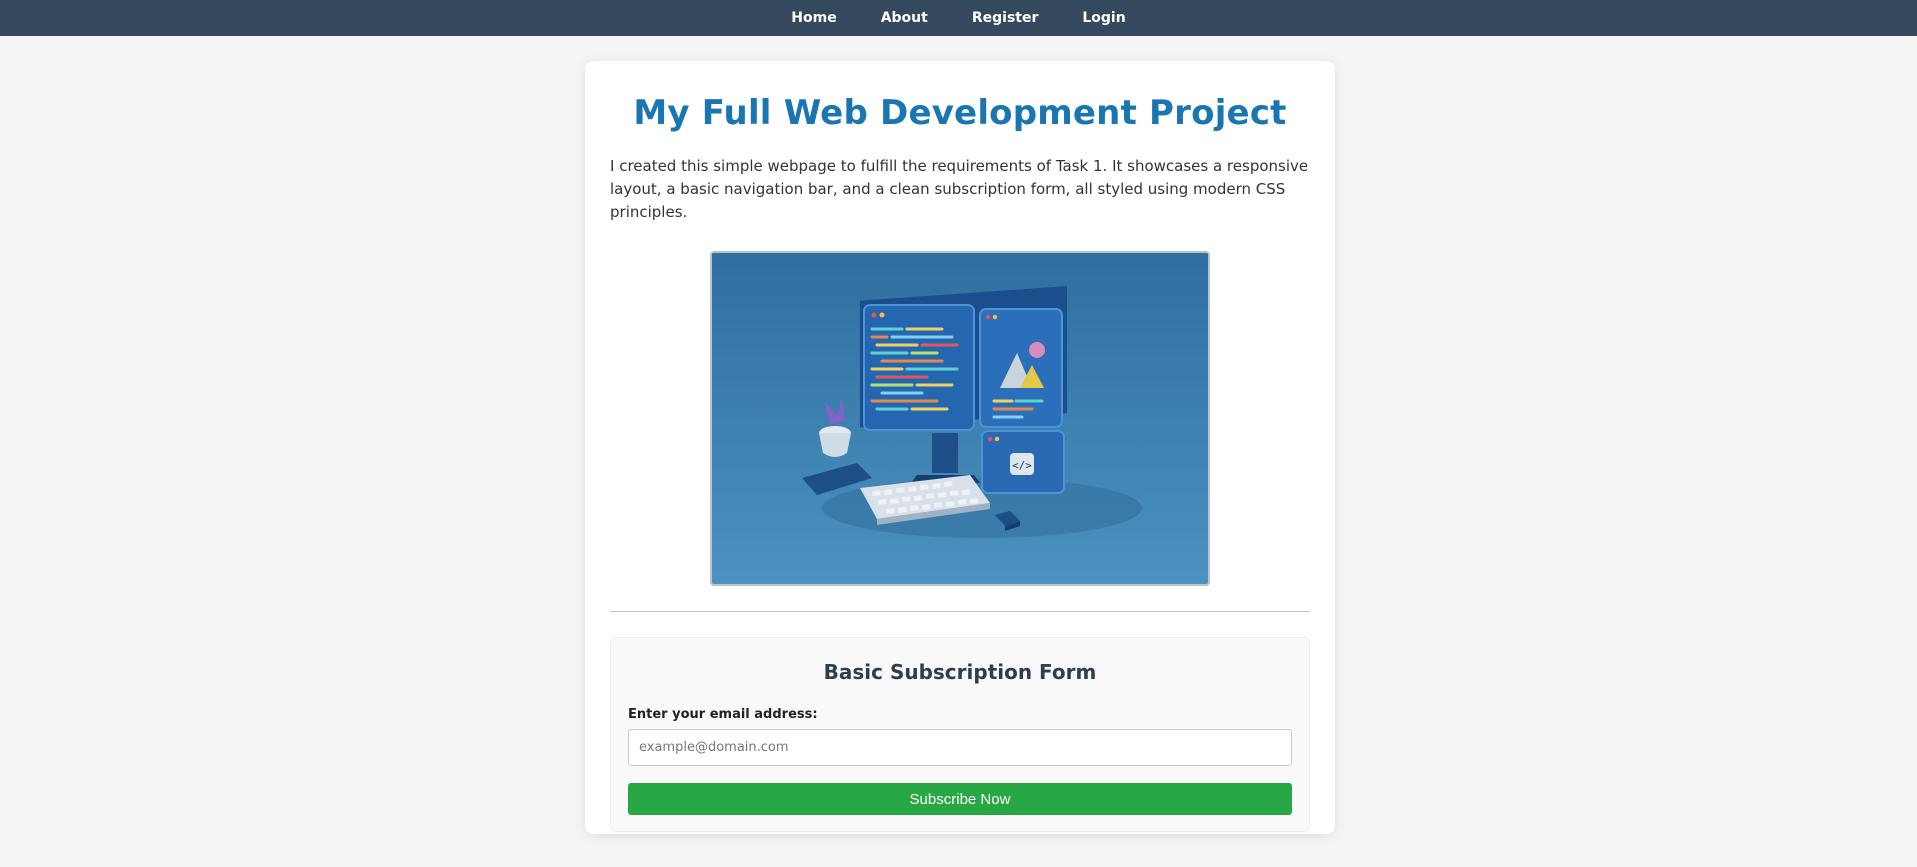 The height and width of the screenshot is (867, 1917). I want to click on email-label: Enter your email address:, so click(723, 714).